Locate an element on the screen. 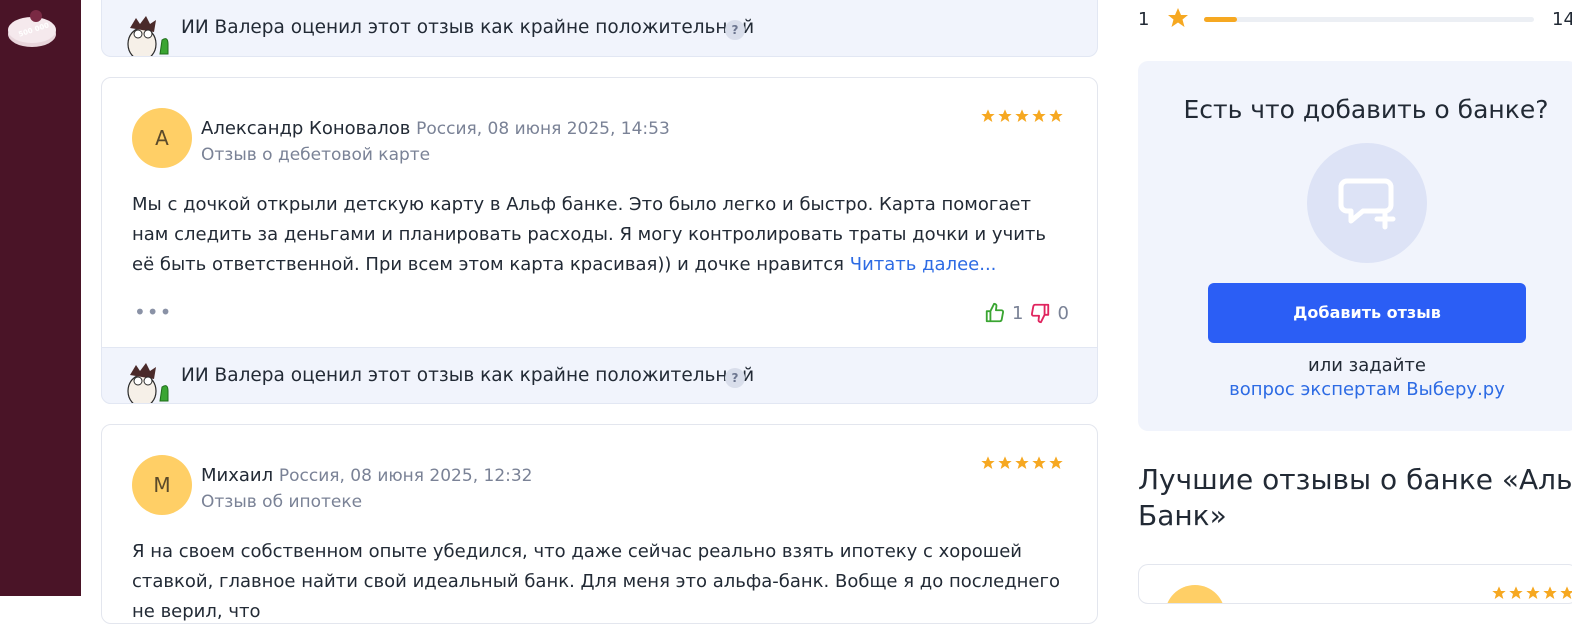  ask-experts-link: вопрос экспертам Выберу.ру is located at coordinates (1355, 389).